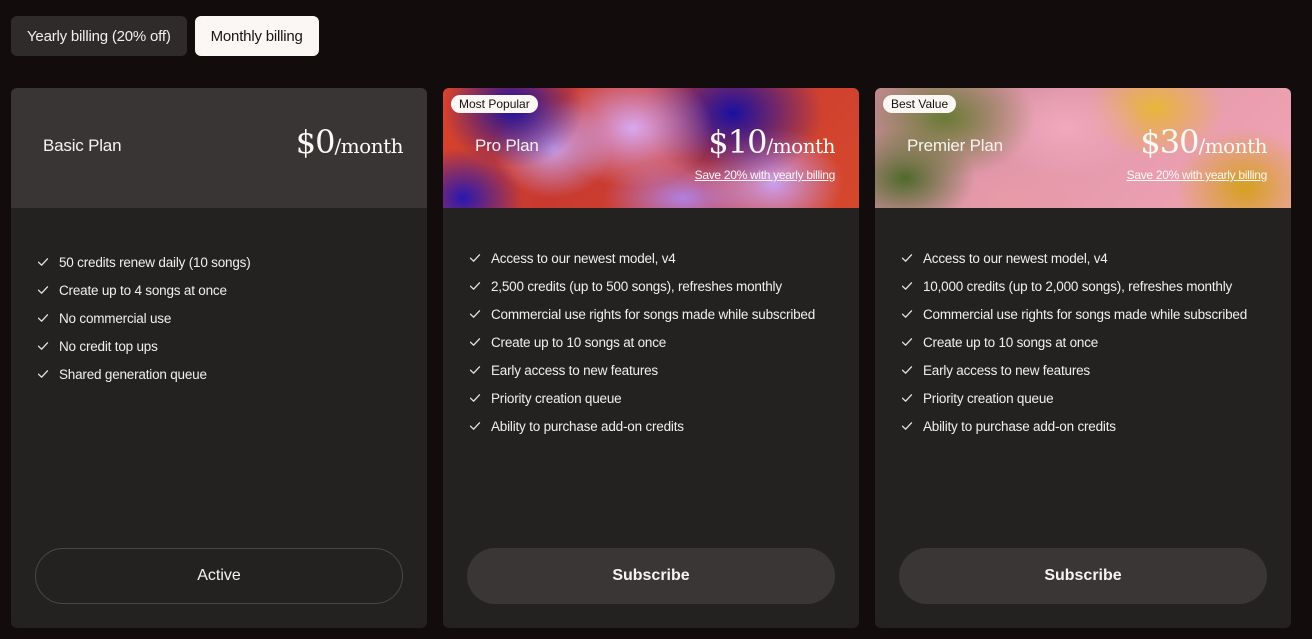 The width and height of the screenshot is (1312, 639). I want to click on billing-toggle: Yearly billing (20% off) Monthly billing, so click(165, 36).